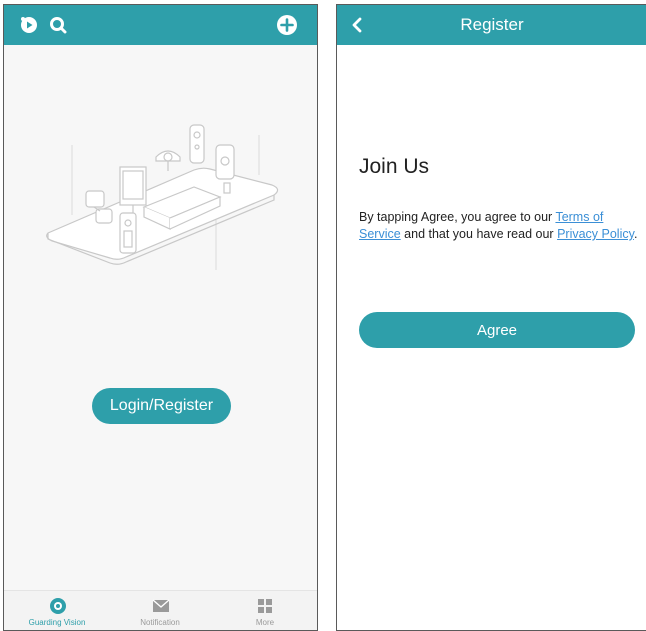  Describe the element at coordinates (58, 606) in the screenshot. I see `guarding-vision-icon` at that location.